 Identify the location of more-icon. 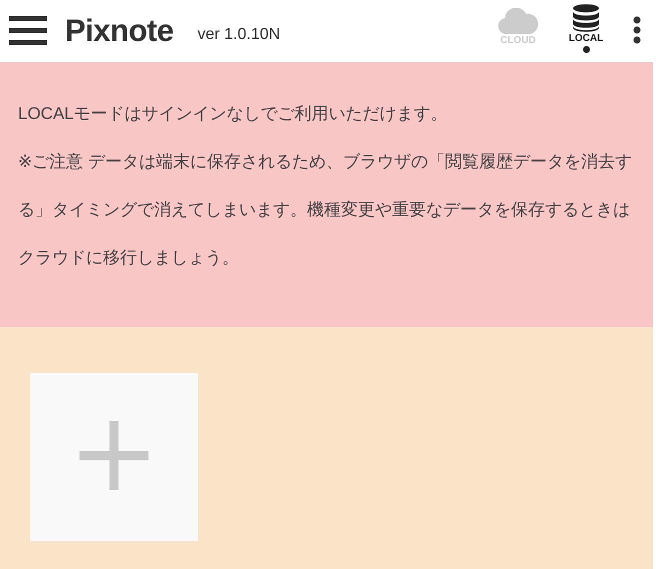
(637, 30).